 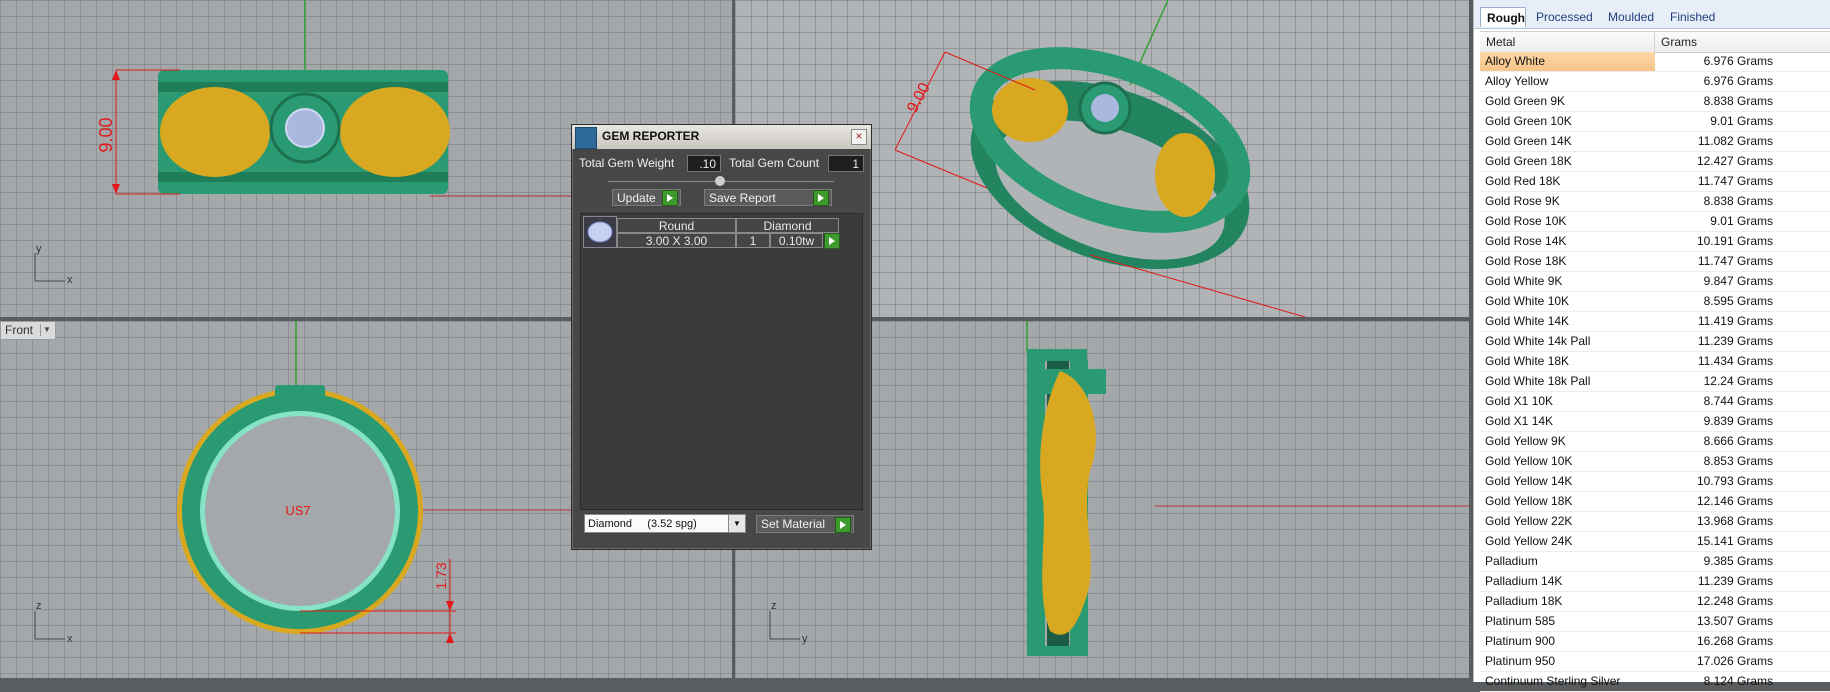 I want to click on front-view-label: Front ▼, so click(x=28, y=330).